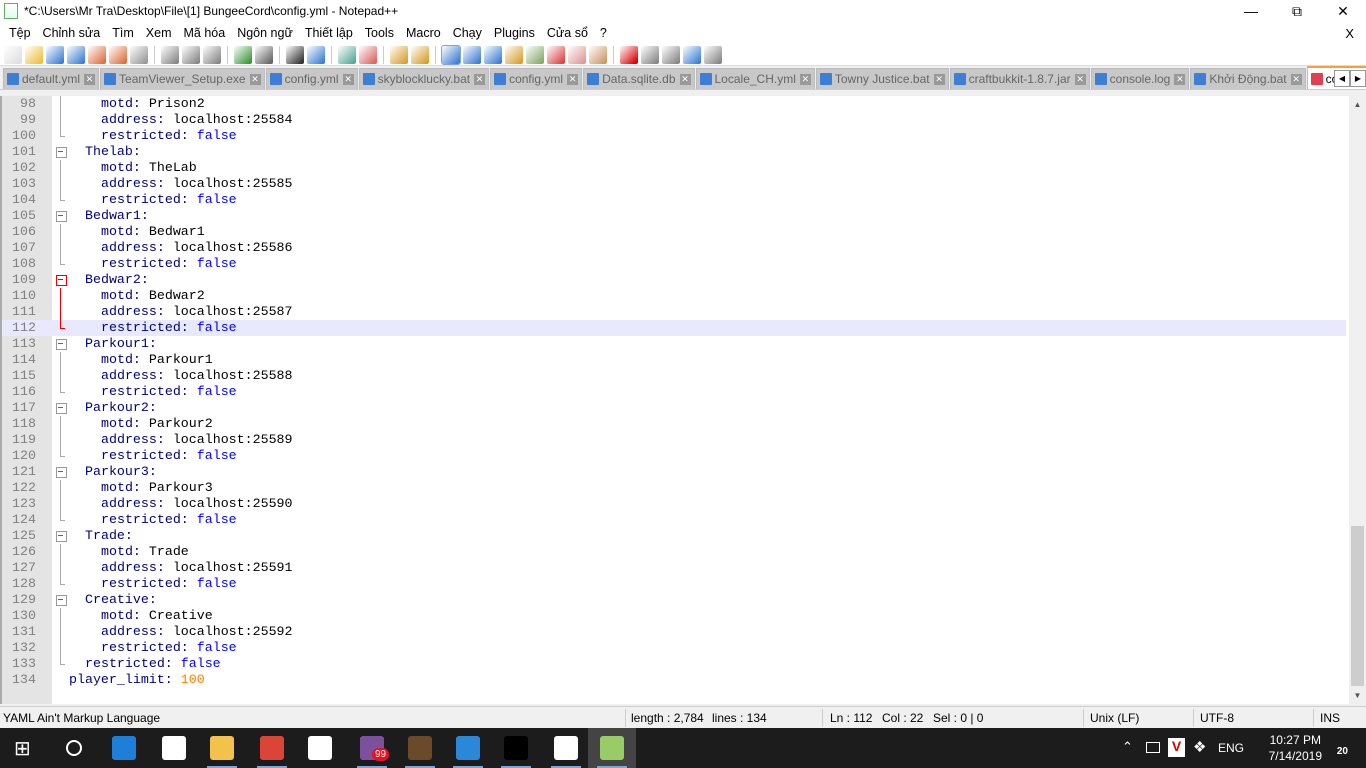 The width and height of the screenshot is (1366, 768). Describe the element at coordinates (713, 54) in the screenshot. I see `save-macro-icon` at that location.